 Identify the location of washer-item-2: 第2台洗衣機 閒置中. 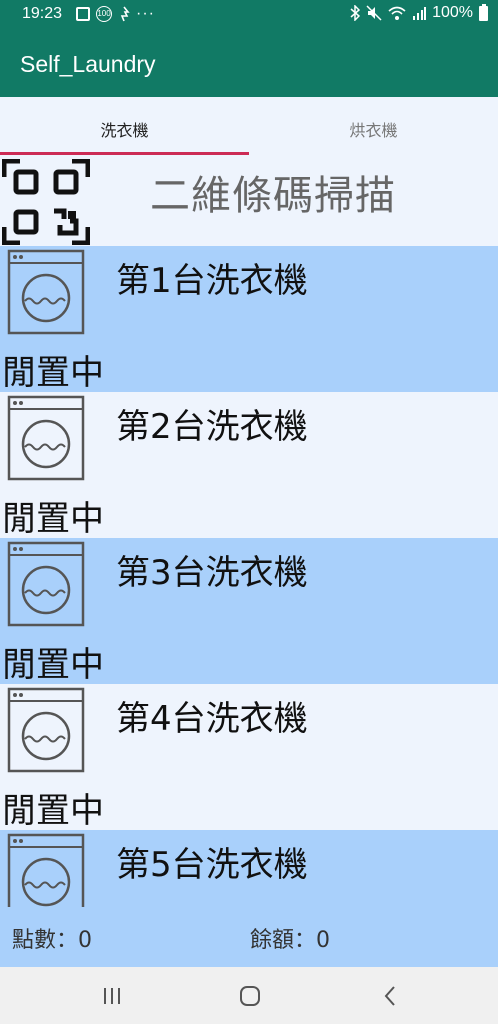
(249, 465).